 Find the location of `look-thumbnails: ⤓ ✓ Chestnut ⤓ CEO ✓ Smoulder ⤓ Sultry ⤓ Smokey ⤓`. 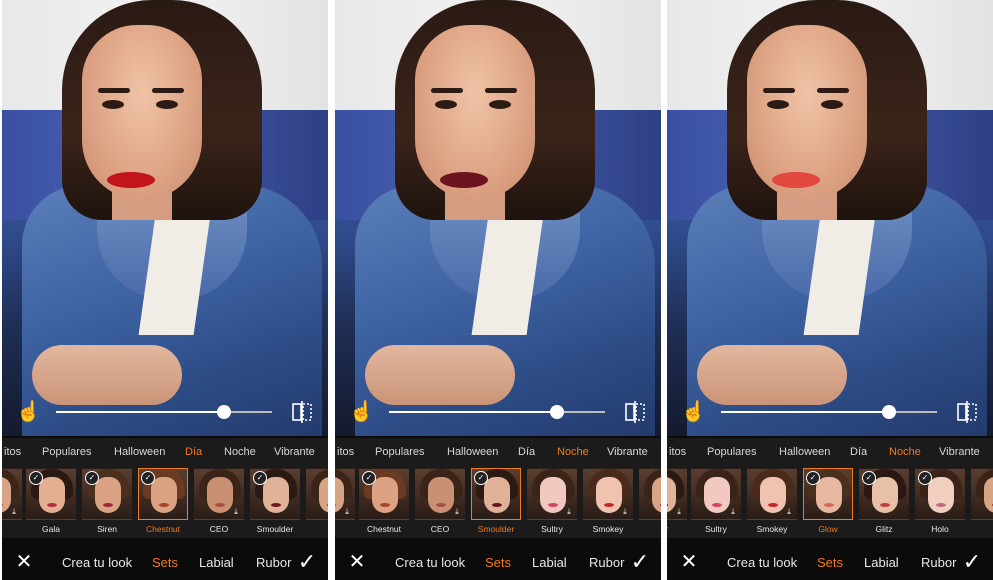

look-thumbnails: ⤓ ✓ Chestnut ⤓ CEO ✓ Smoulder ⤓ Sultry ⤓ Smokey ⤓ is located at coordinates (498, 502).